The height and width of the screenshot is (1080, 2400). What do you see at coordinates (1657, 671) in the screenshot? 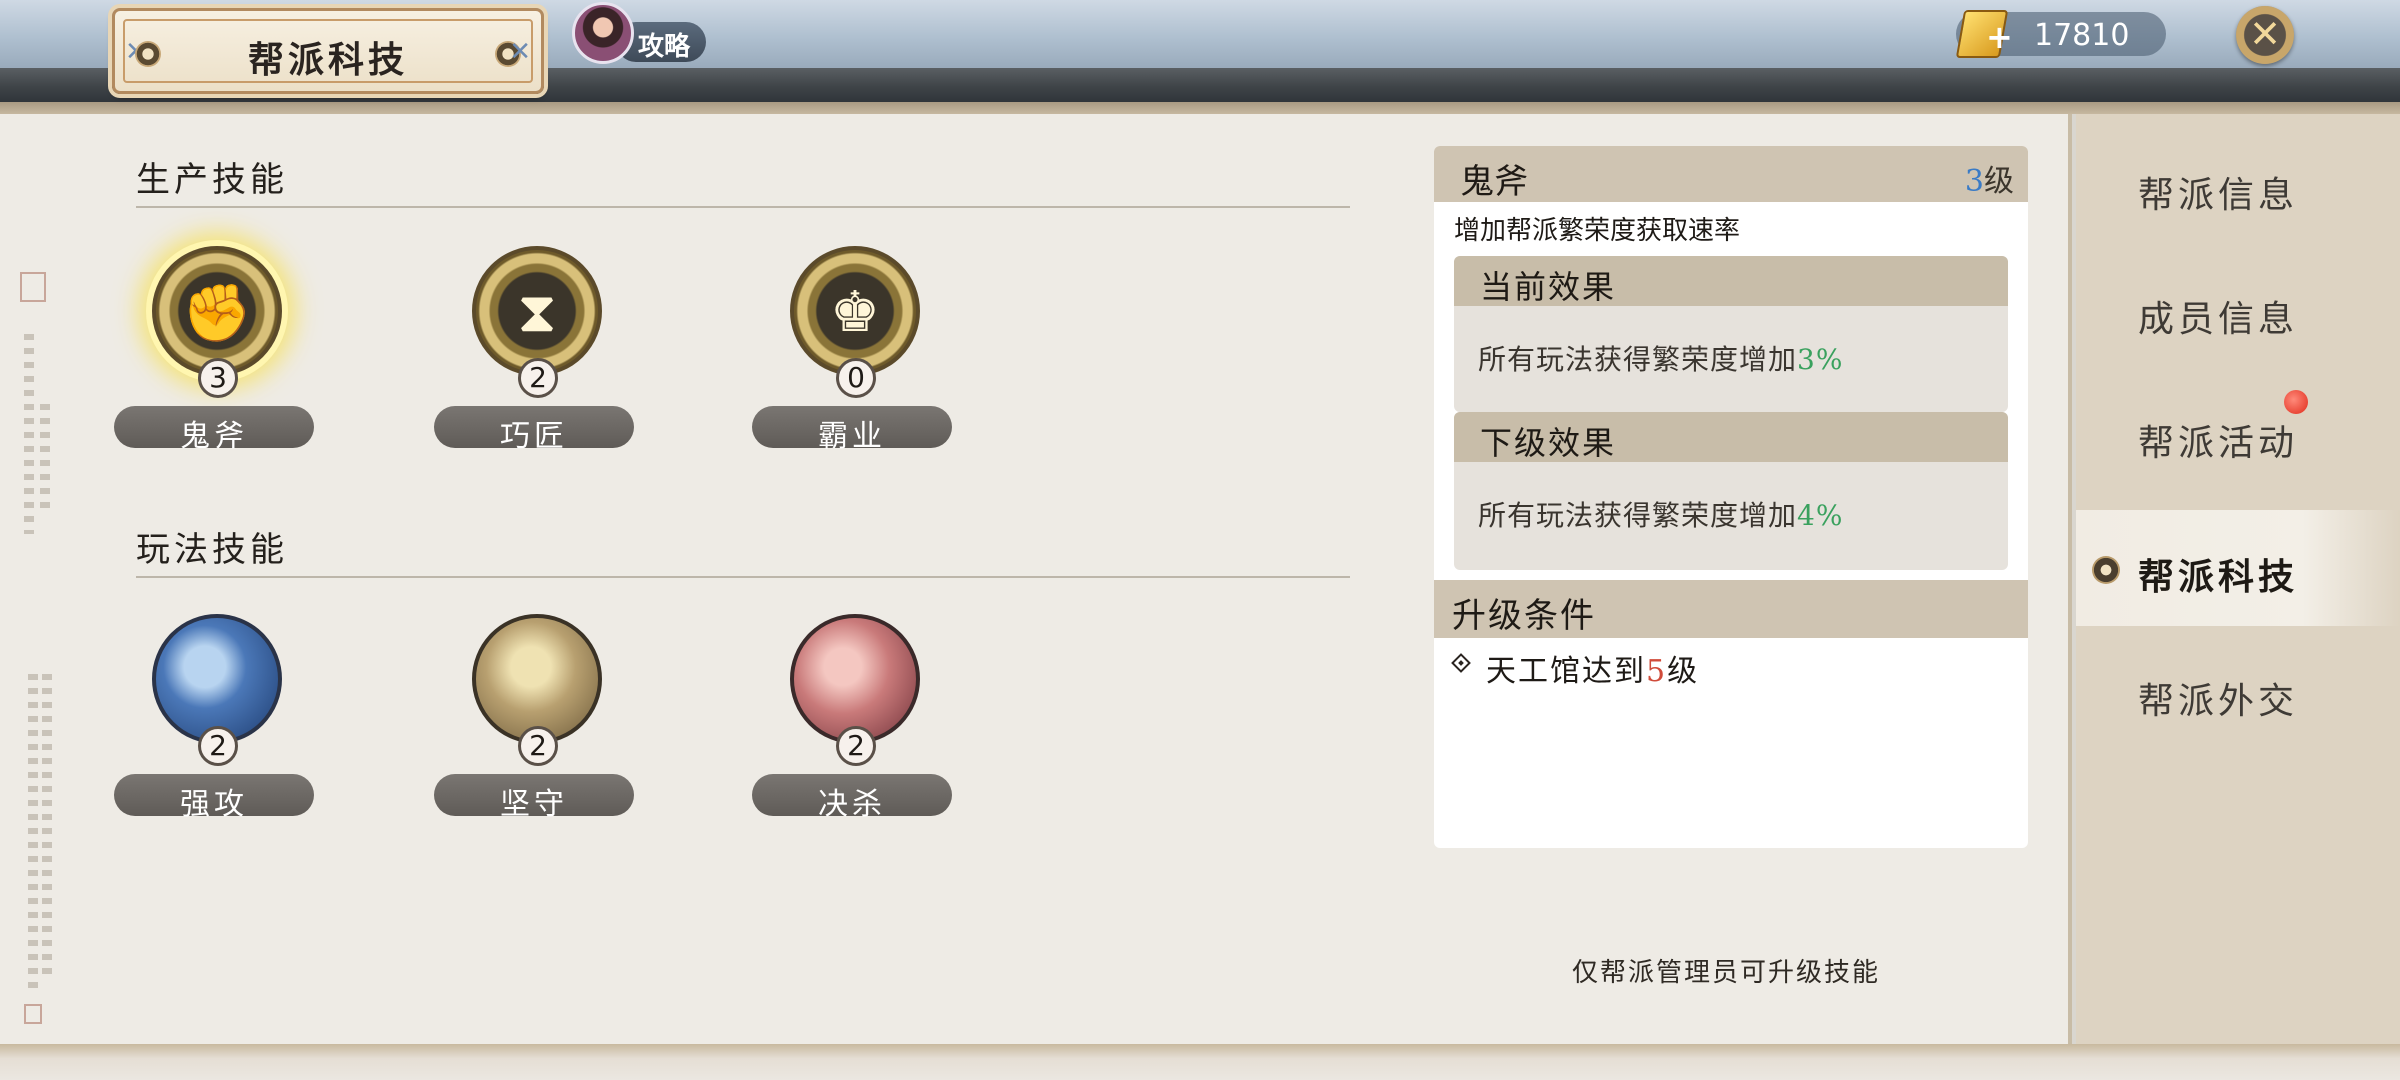
I see `upgrade-condition-value: 5` at bounding box center [1657, 671].